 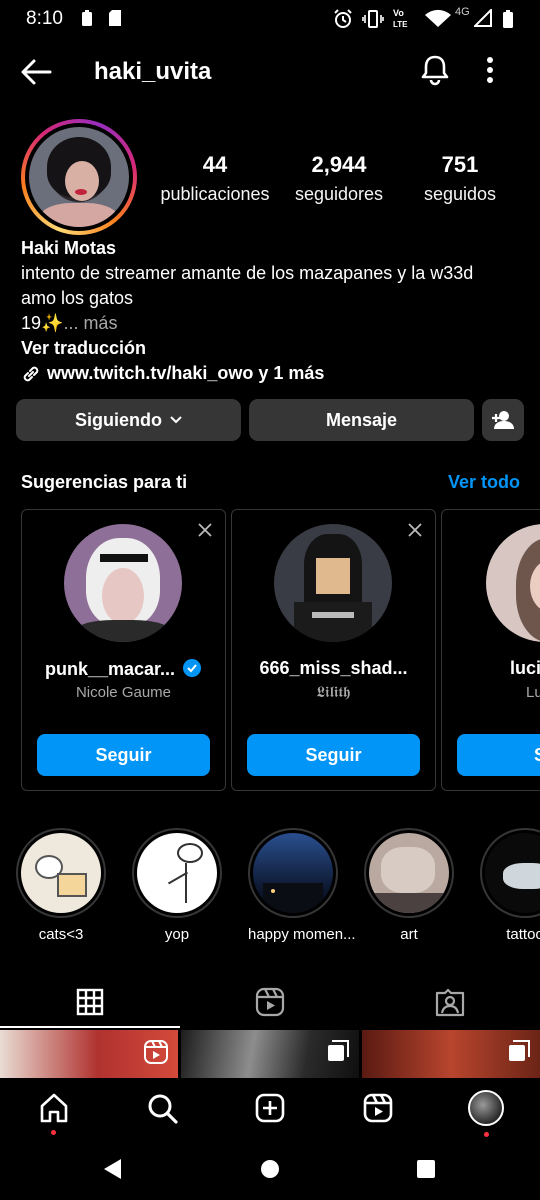 I want to click on header-username: haki_uvita, so click(x=153, y=71).